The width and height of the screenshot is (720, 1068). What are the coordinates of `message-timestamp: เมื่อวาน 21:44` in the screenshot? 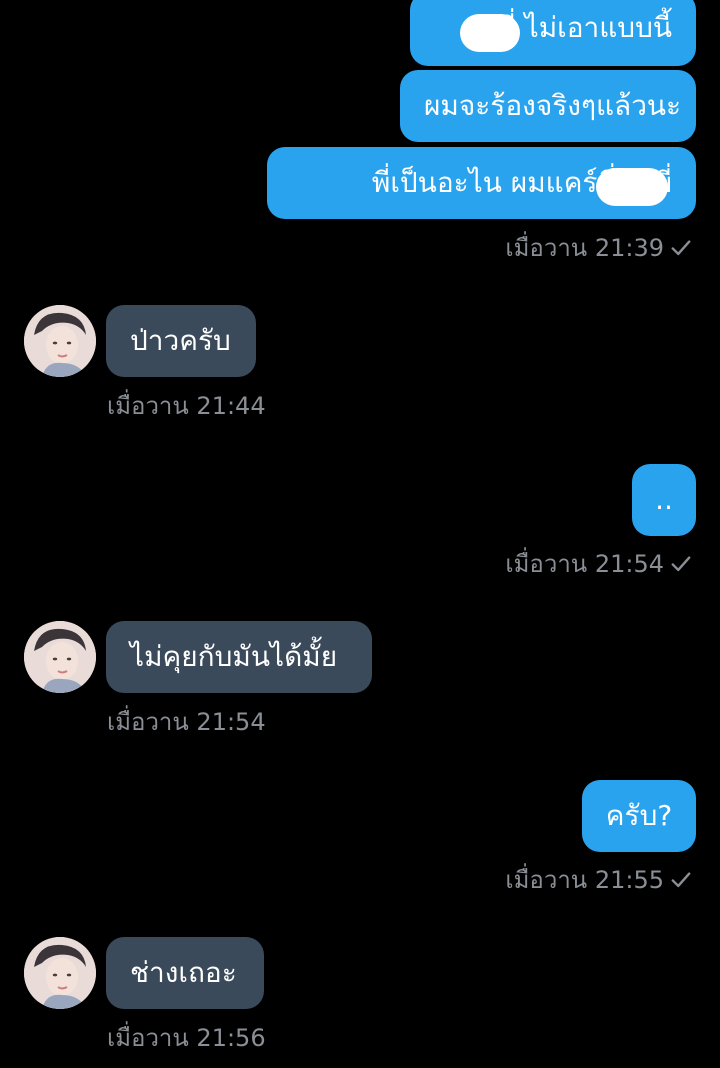 It's located at (186, 406).